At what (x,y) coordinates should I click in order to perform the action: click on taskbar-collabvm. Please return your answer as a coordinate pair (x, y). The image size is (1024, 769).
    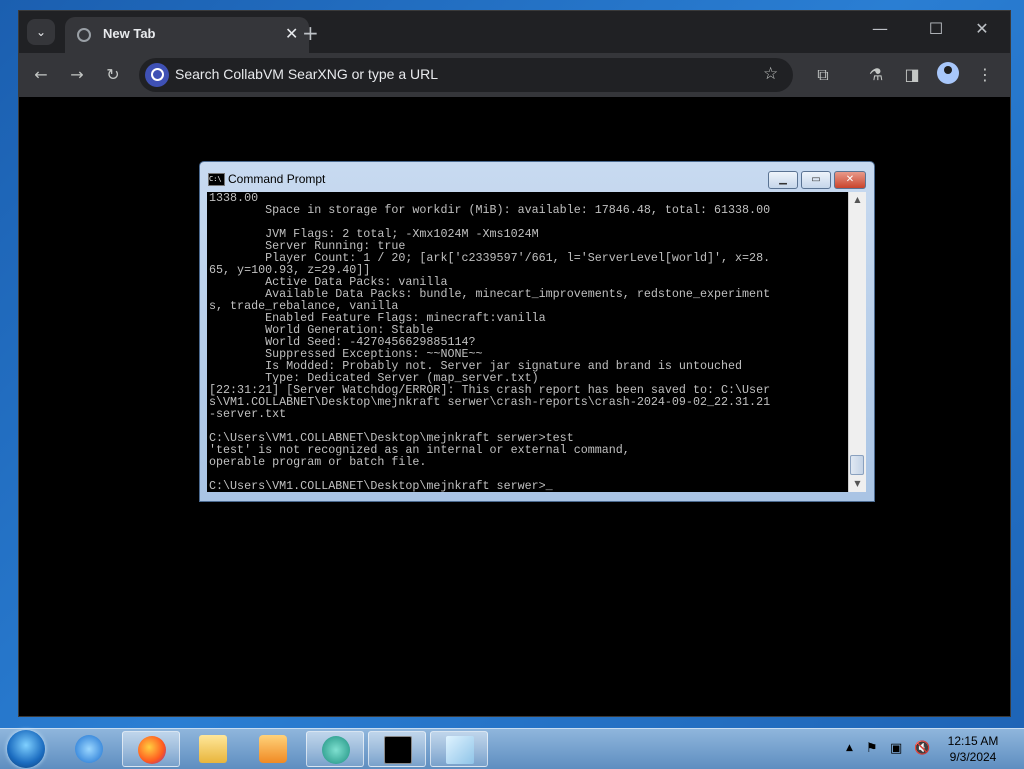
    Looking at the image, I should click on (335, 749).